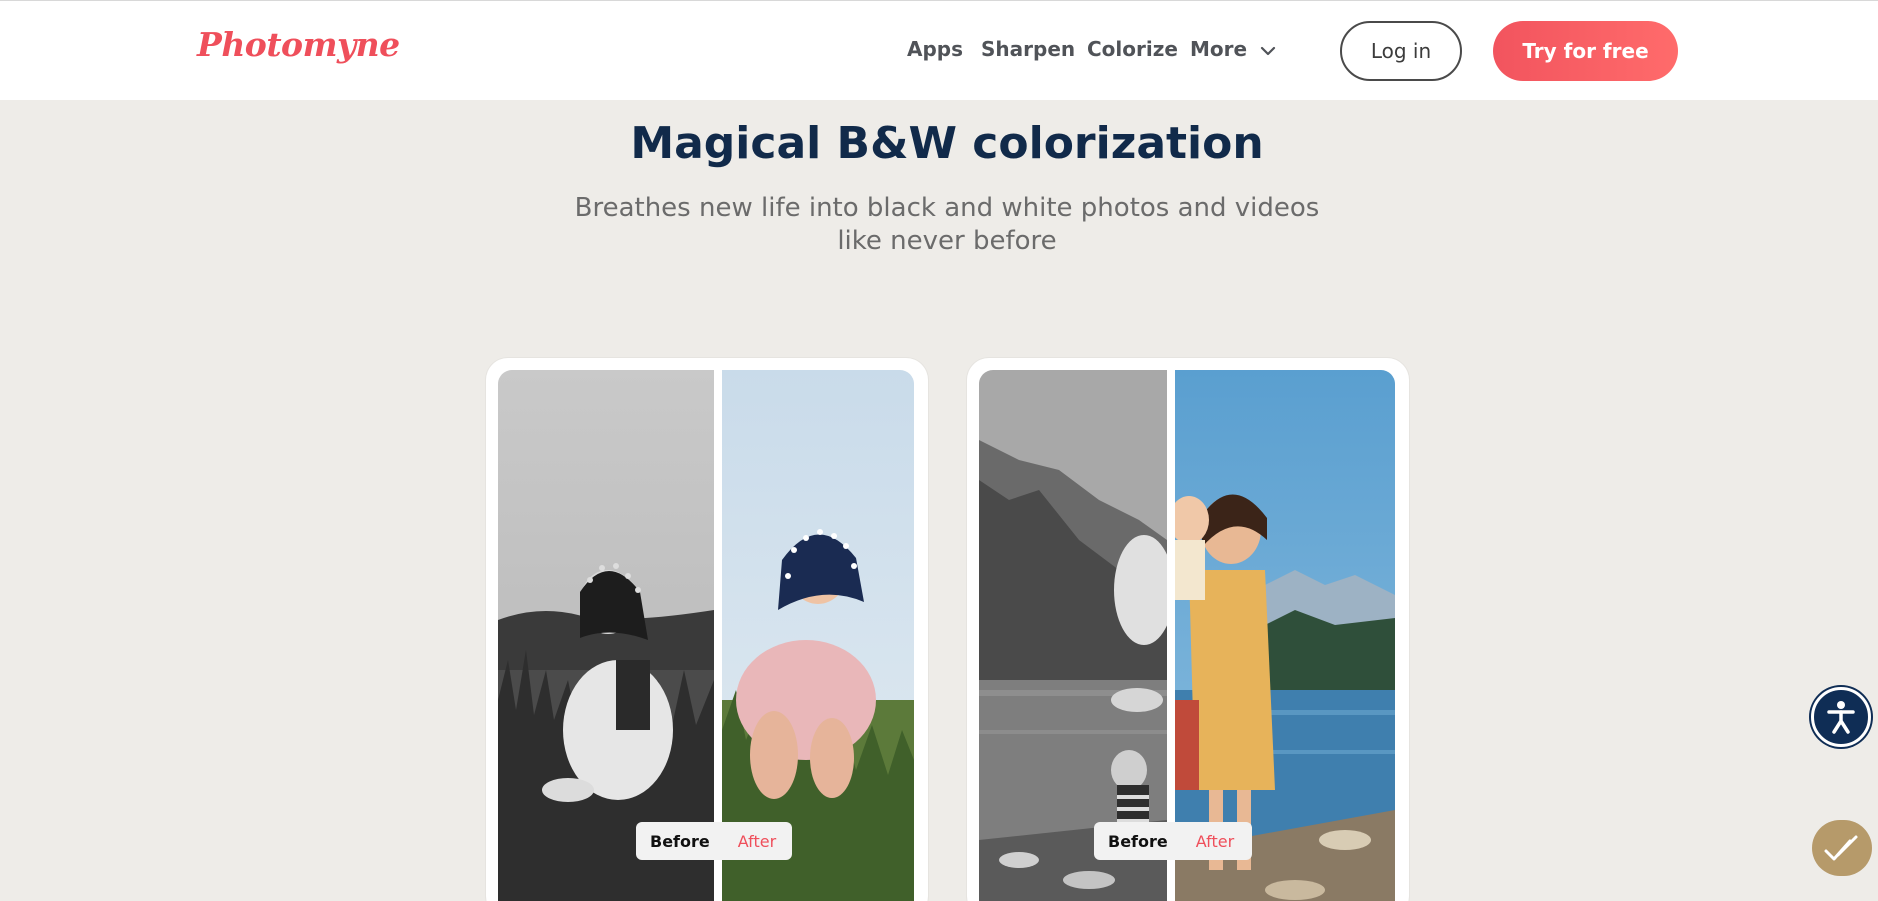 The image size is (1878, 901). What do you see at coordinates (1132, 49) in the screenshot?
I see `nav-colorize: Colorize` at bounding box center [1132, 49].